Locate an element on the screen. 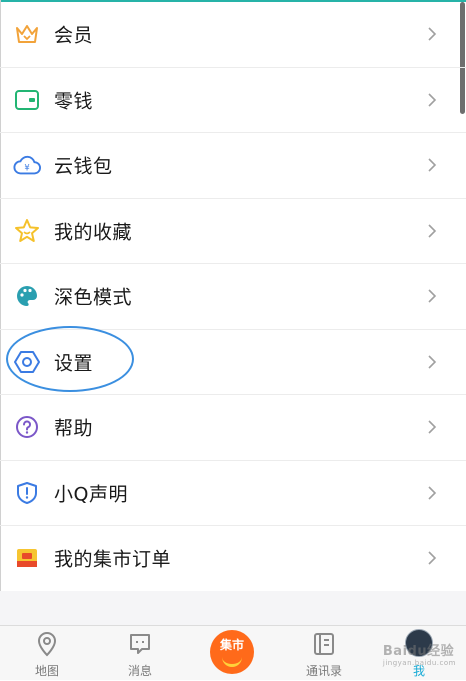 This screenshot has height=681, width=466. market-order-icon is located at coordinates (27, 558).